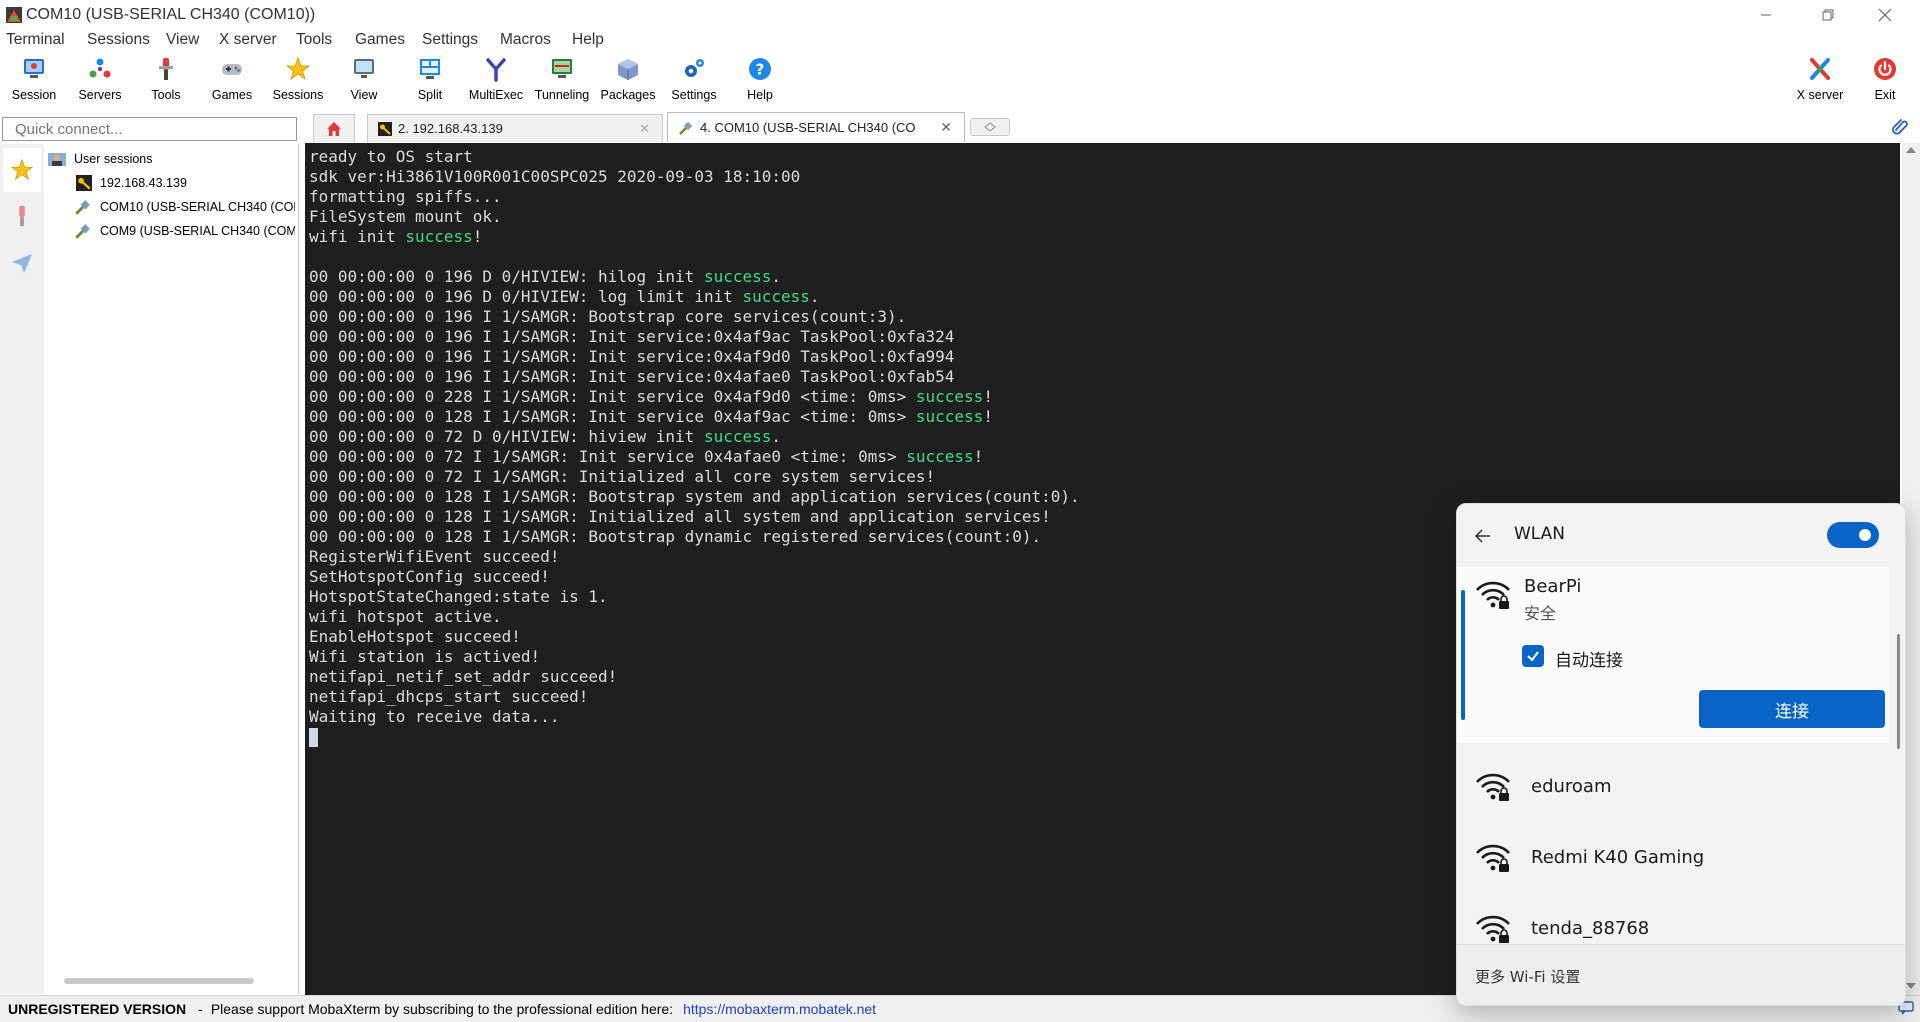  I want to click on session-button: Session, so click(34, 82).